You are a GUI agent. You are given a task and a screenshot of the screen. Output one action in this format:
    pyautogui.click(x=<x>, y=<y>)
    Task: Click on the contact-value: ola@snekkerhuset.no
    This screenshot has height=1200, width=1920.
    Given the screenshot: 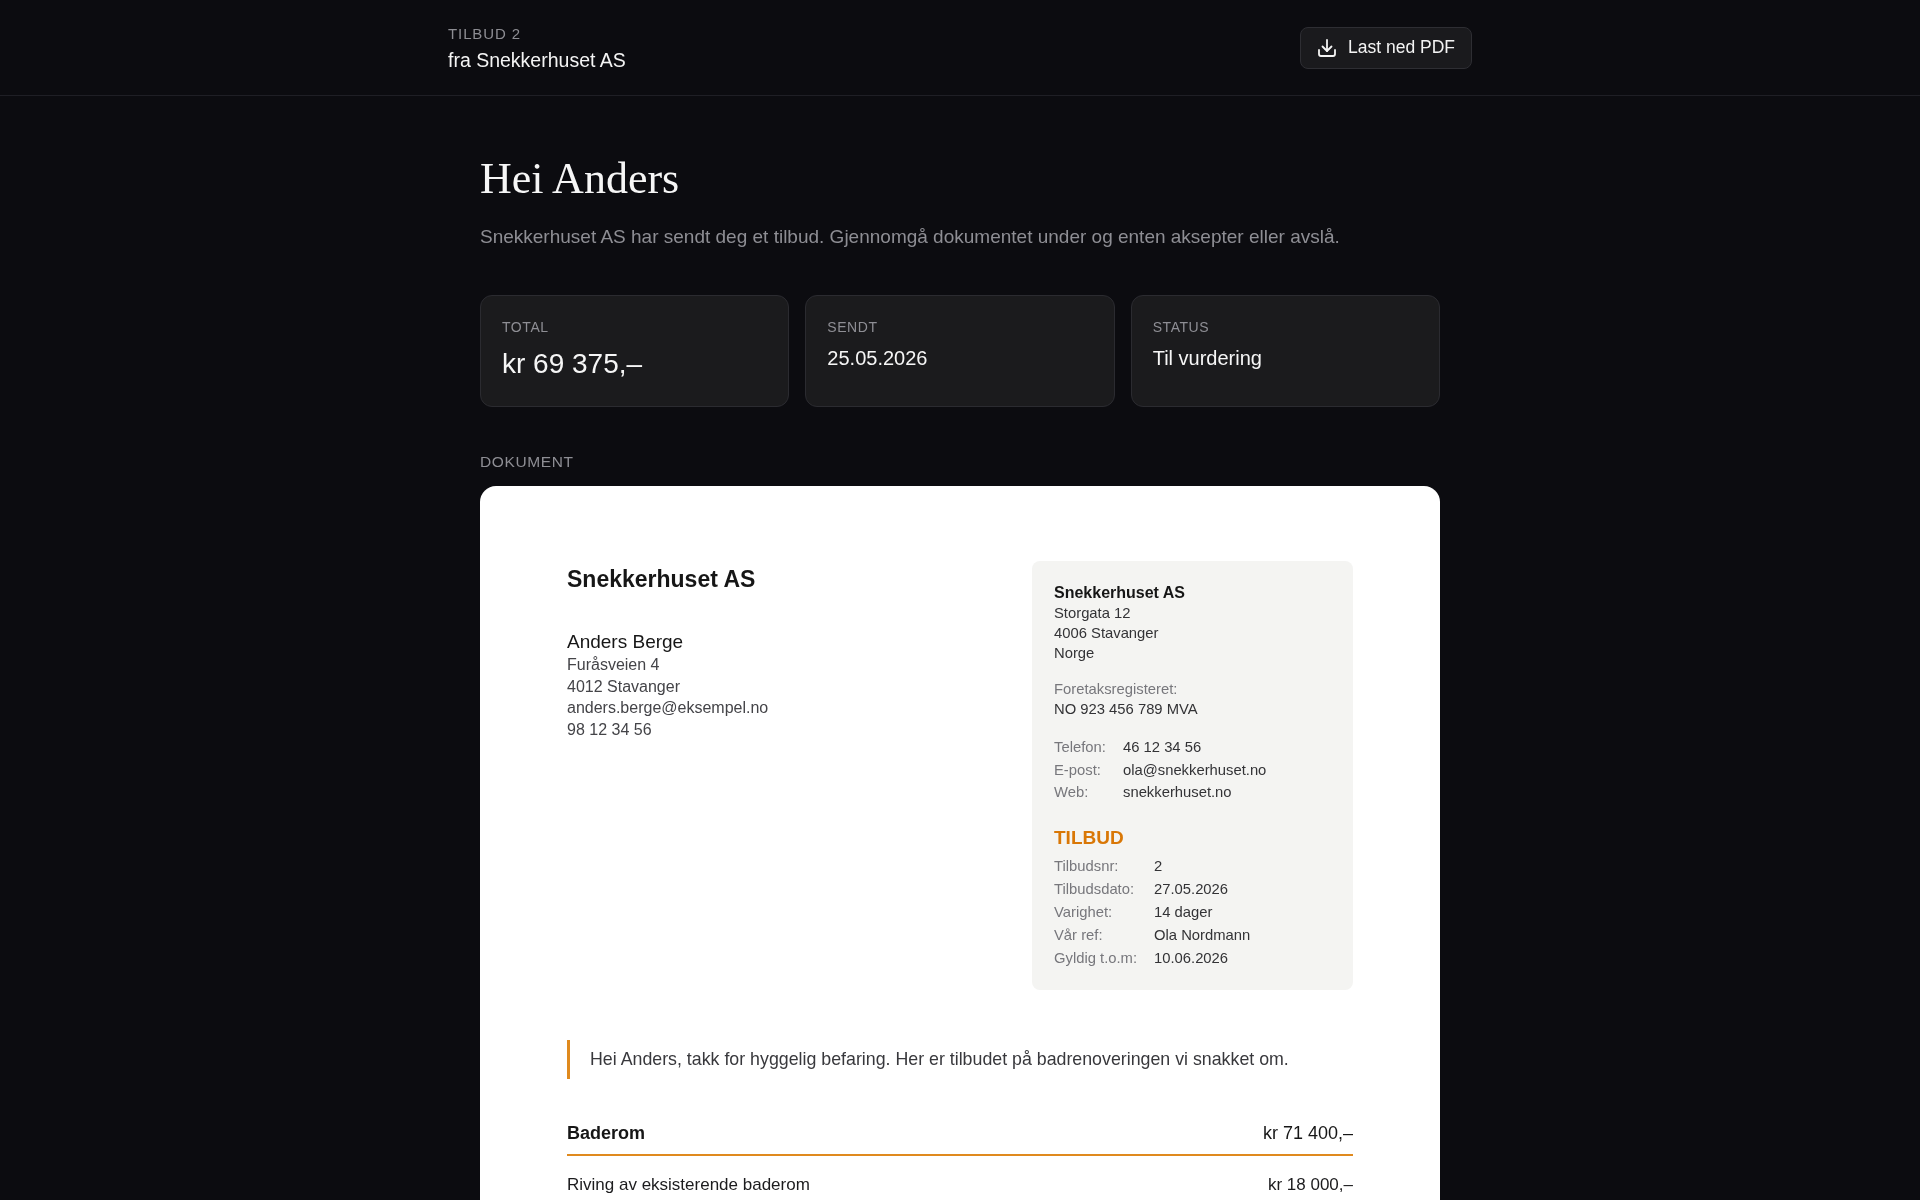 What is the action you would take?
    pyautogui.click(x=1195, y=770)
    